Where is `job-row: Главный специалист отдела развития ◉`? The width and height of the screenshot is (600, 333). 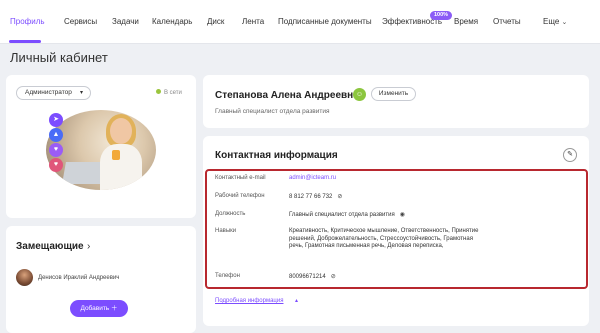 job-row: Главный специалист отдела развития ◉ is located at coordinates (347, 214).